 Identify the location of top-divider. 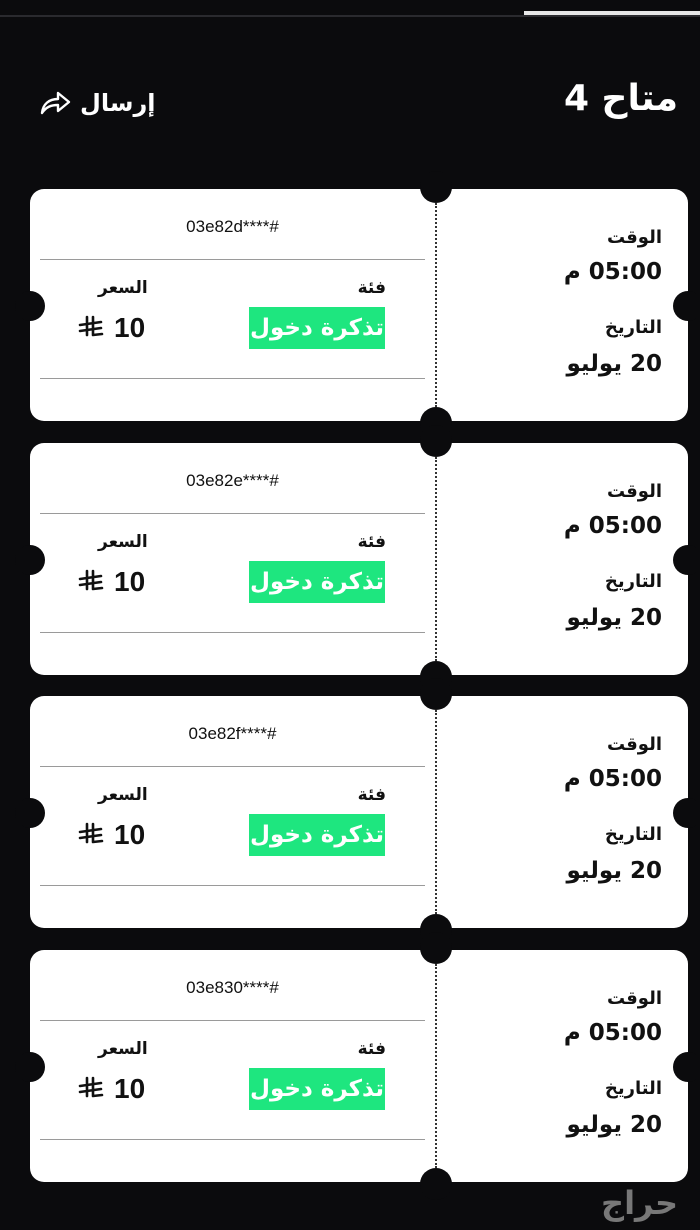
(350, 16).